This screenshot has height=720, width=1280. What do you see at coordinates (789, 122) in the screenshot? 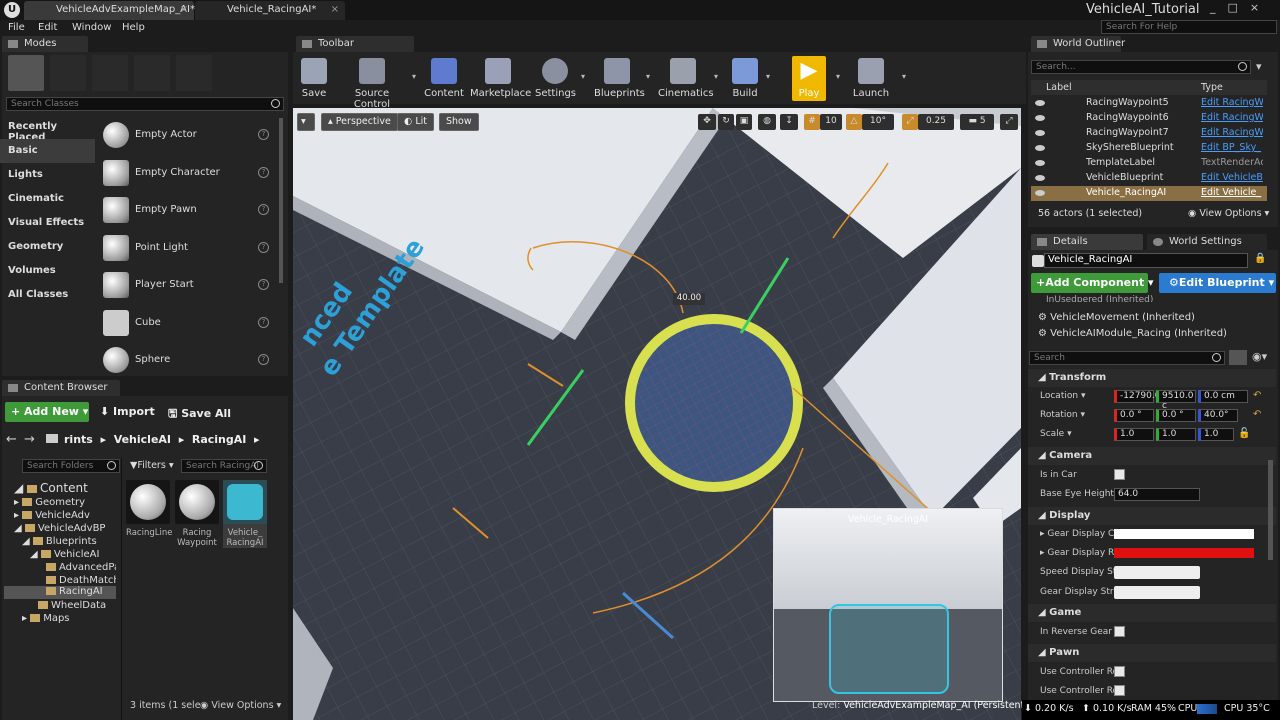
I see `surface-snap-icon: ↧` at bounding box center [789, 122].